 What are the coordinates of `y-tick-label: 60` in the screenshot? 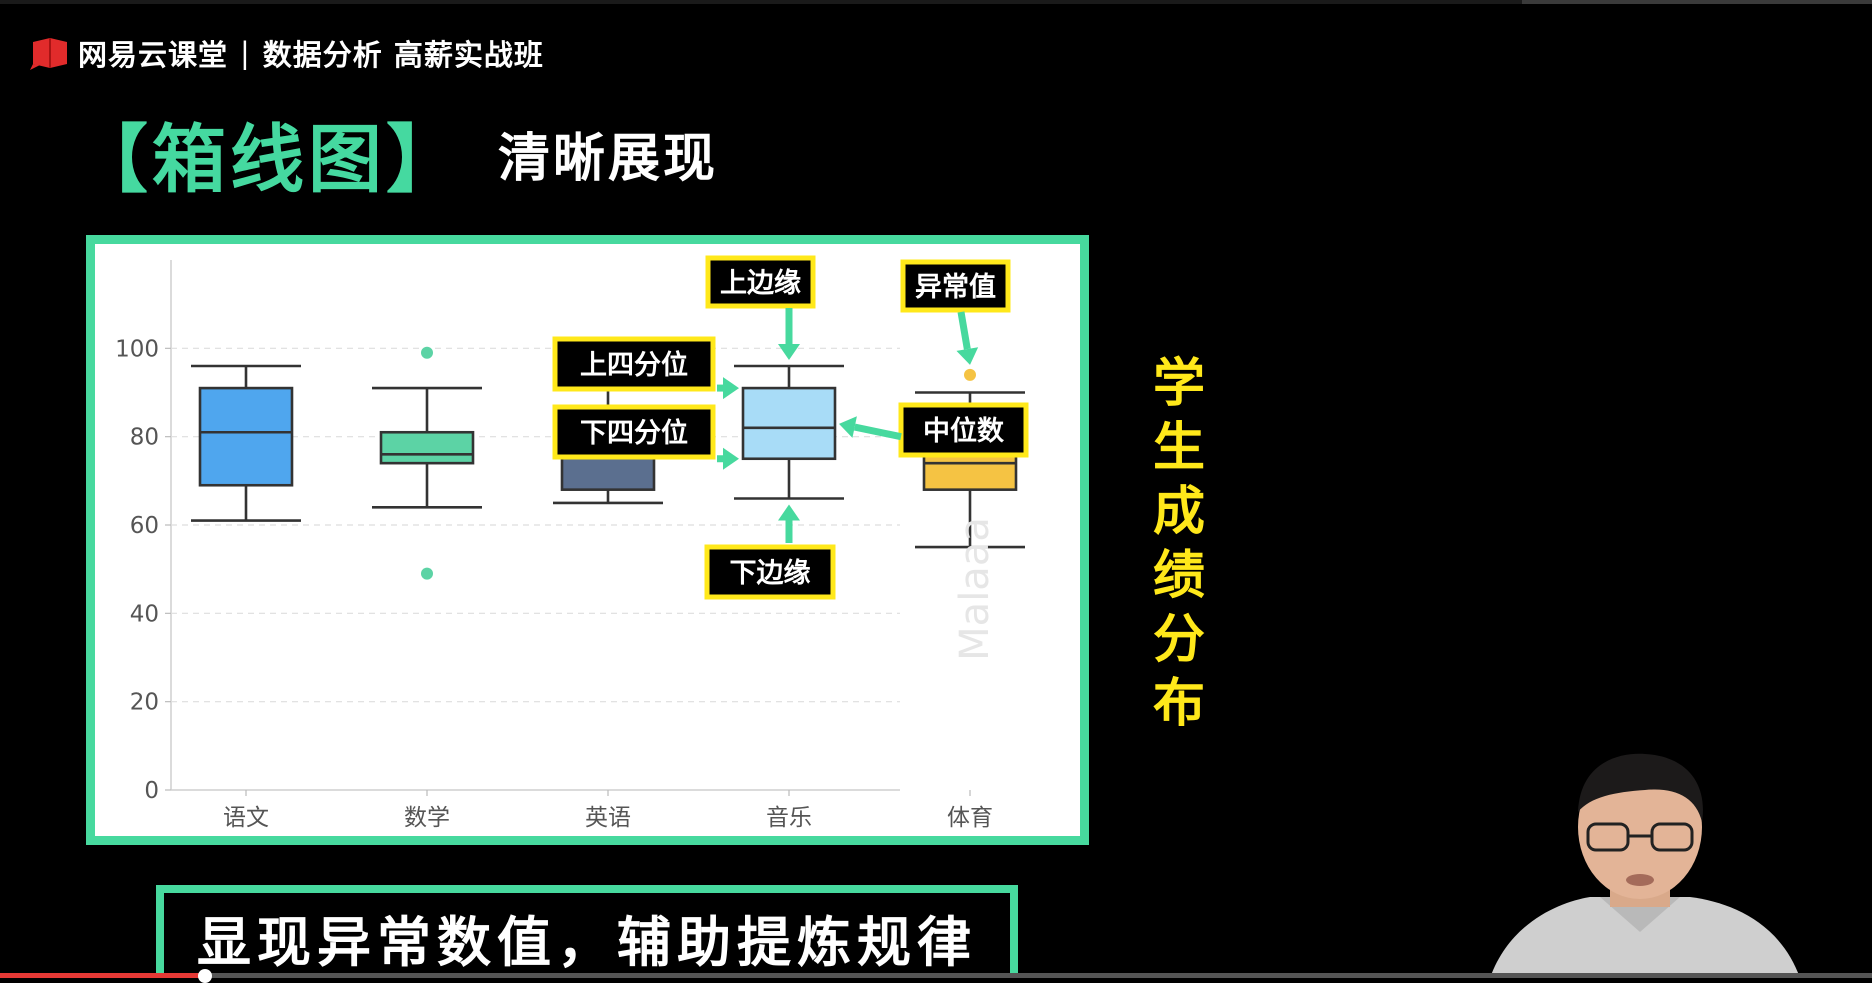 It's located at (144, 526).